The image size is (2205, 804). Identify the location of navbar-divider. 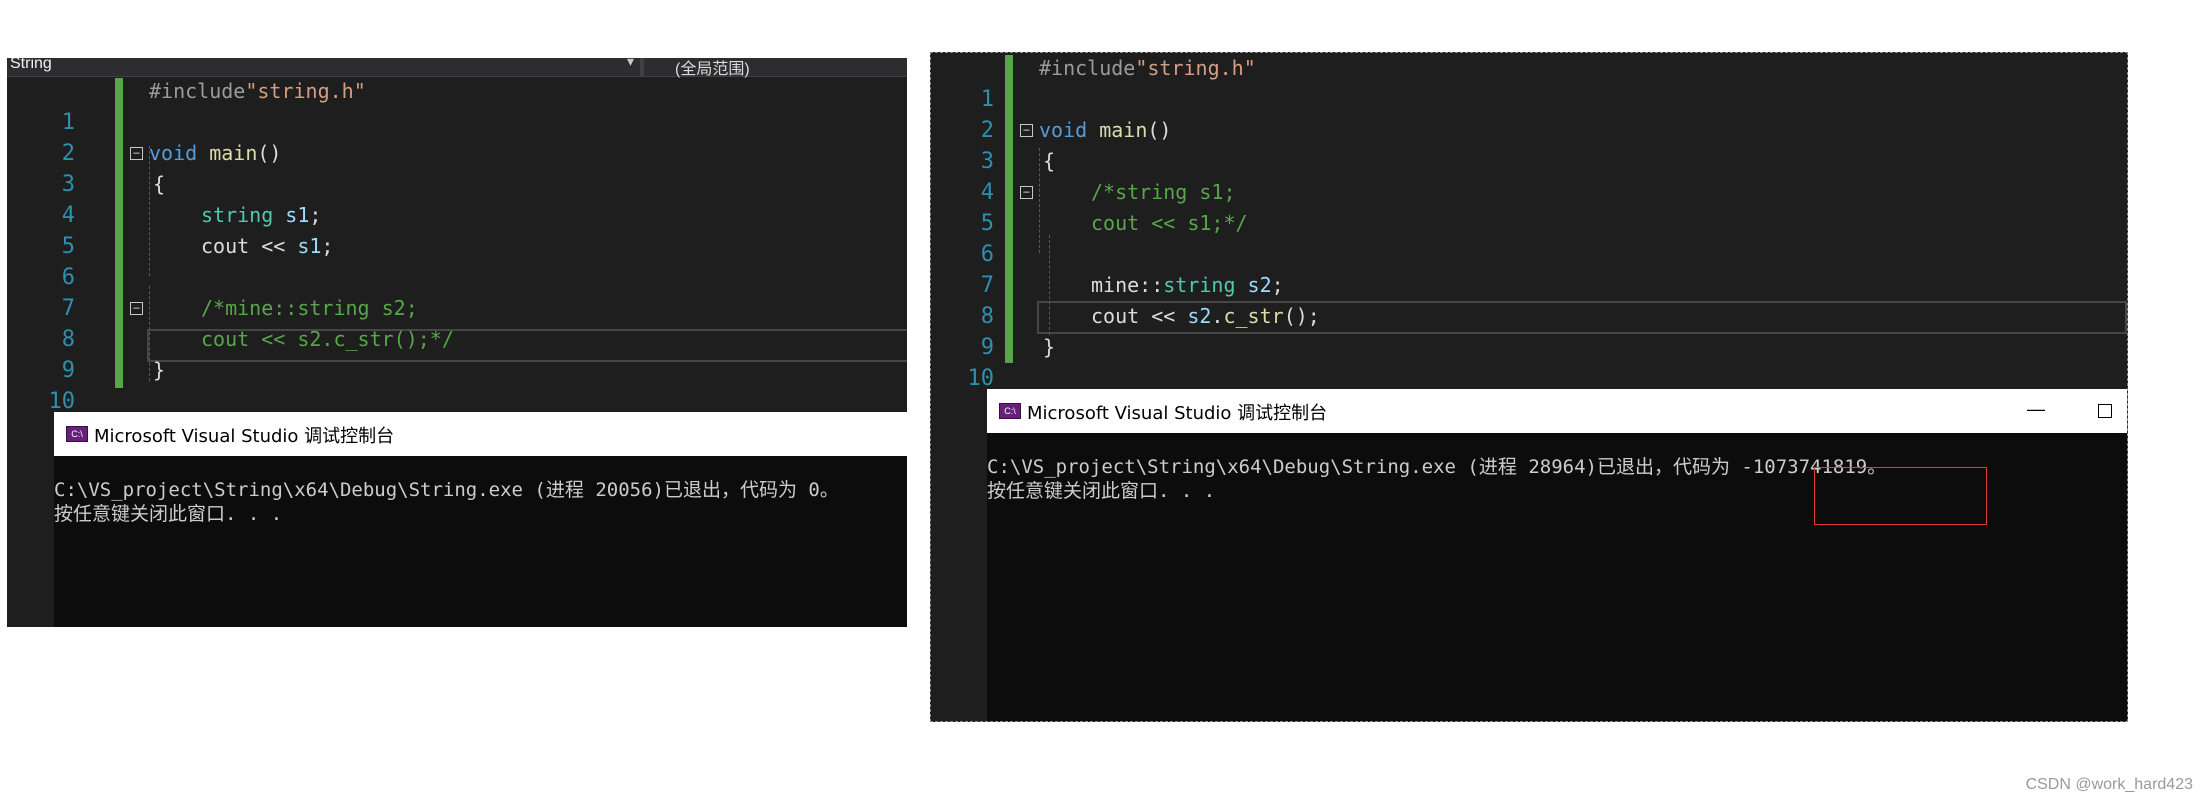
(642, 67).